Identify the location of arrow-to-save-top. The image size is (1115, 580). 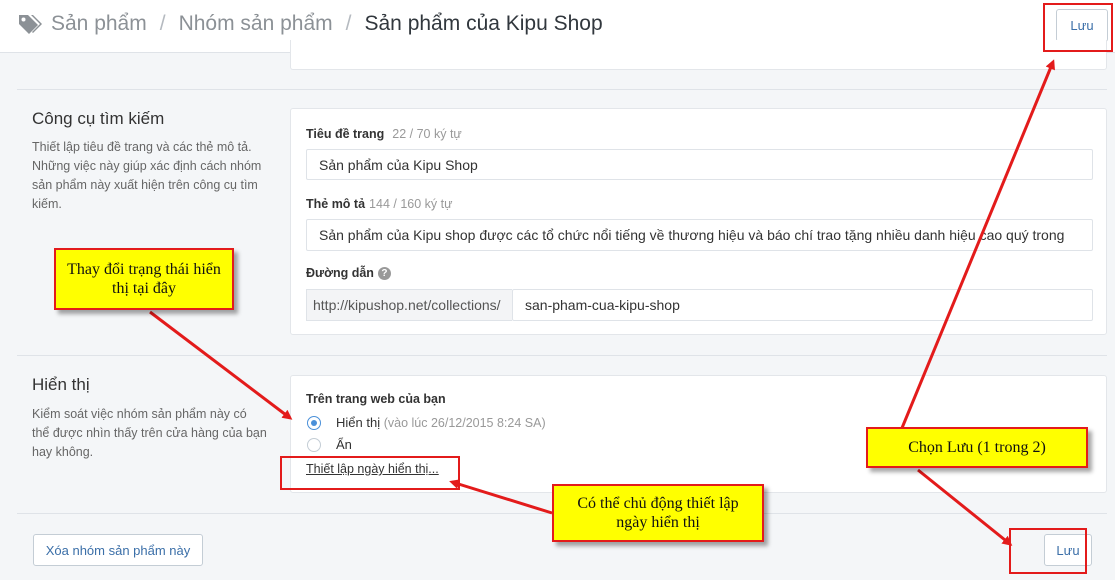
(977, 244).